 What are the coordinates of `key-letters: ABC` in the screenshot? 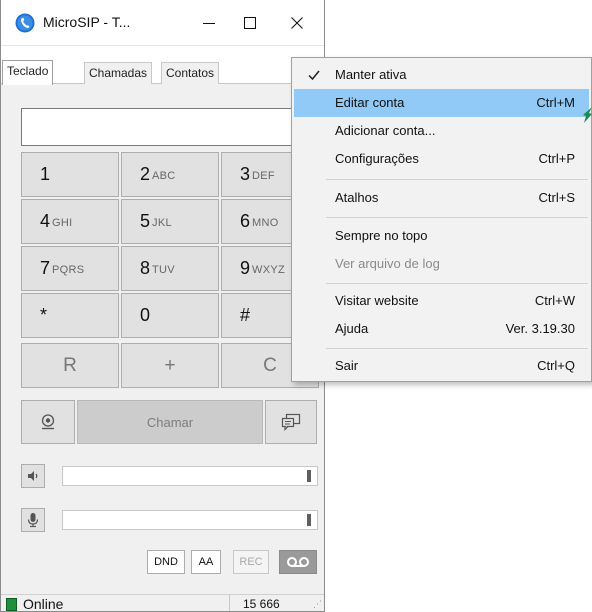 It's located at (164, 175).